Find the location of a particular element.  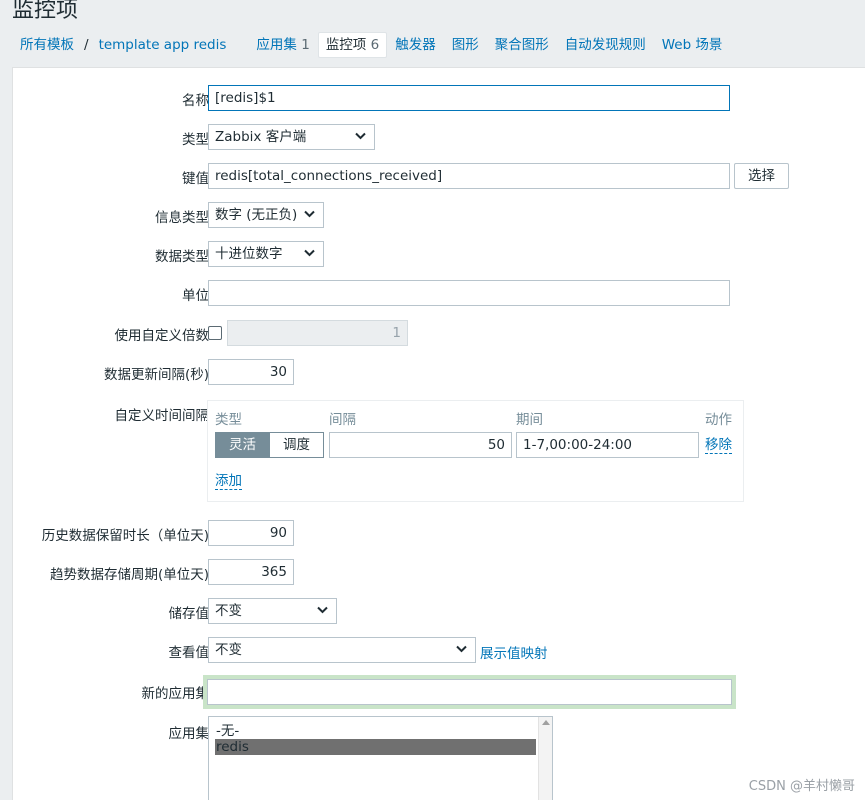

trends-input: 365 is located at coordinates (251, 572).